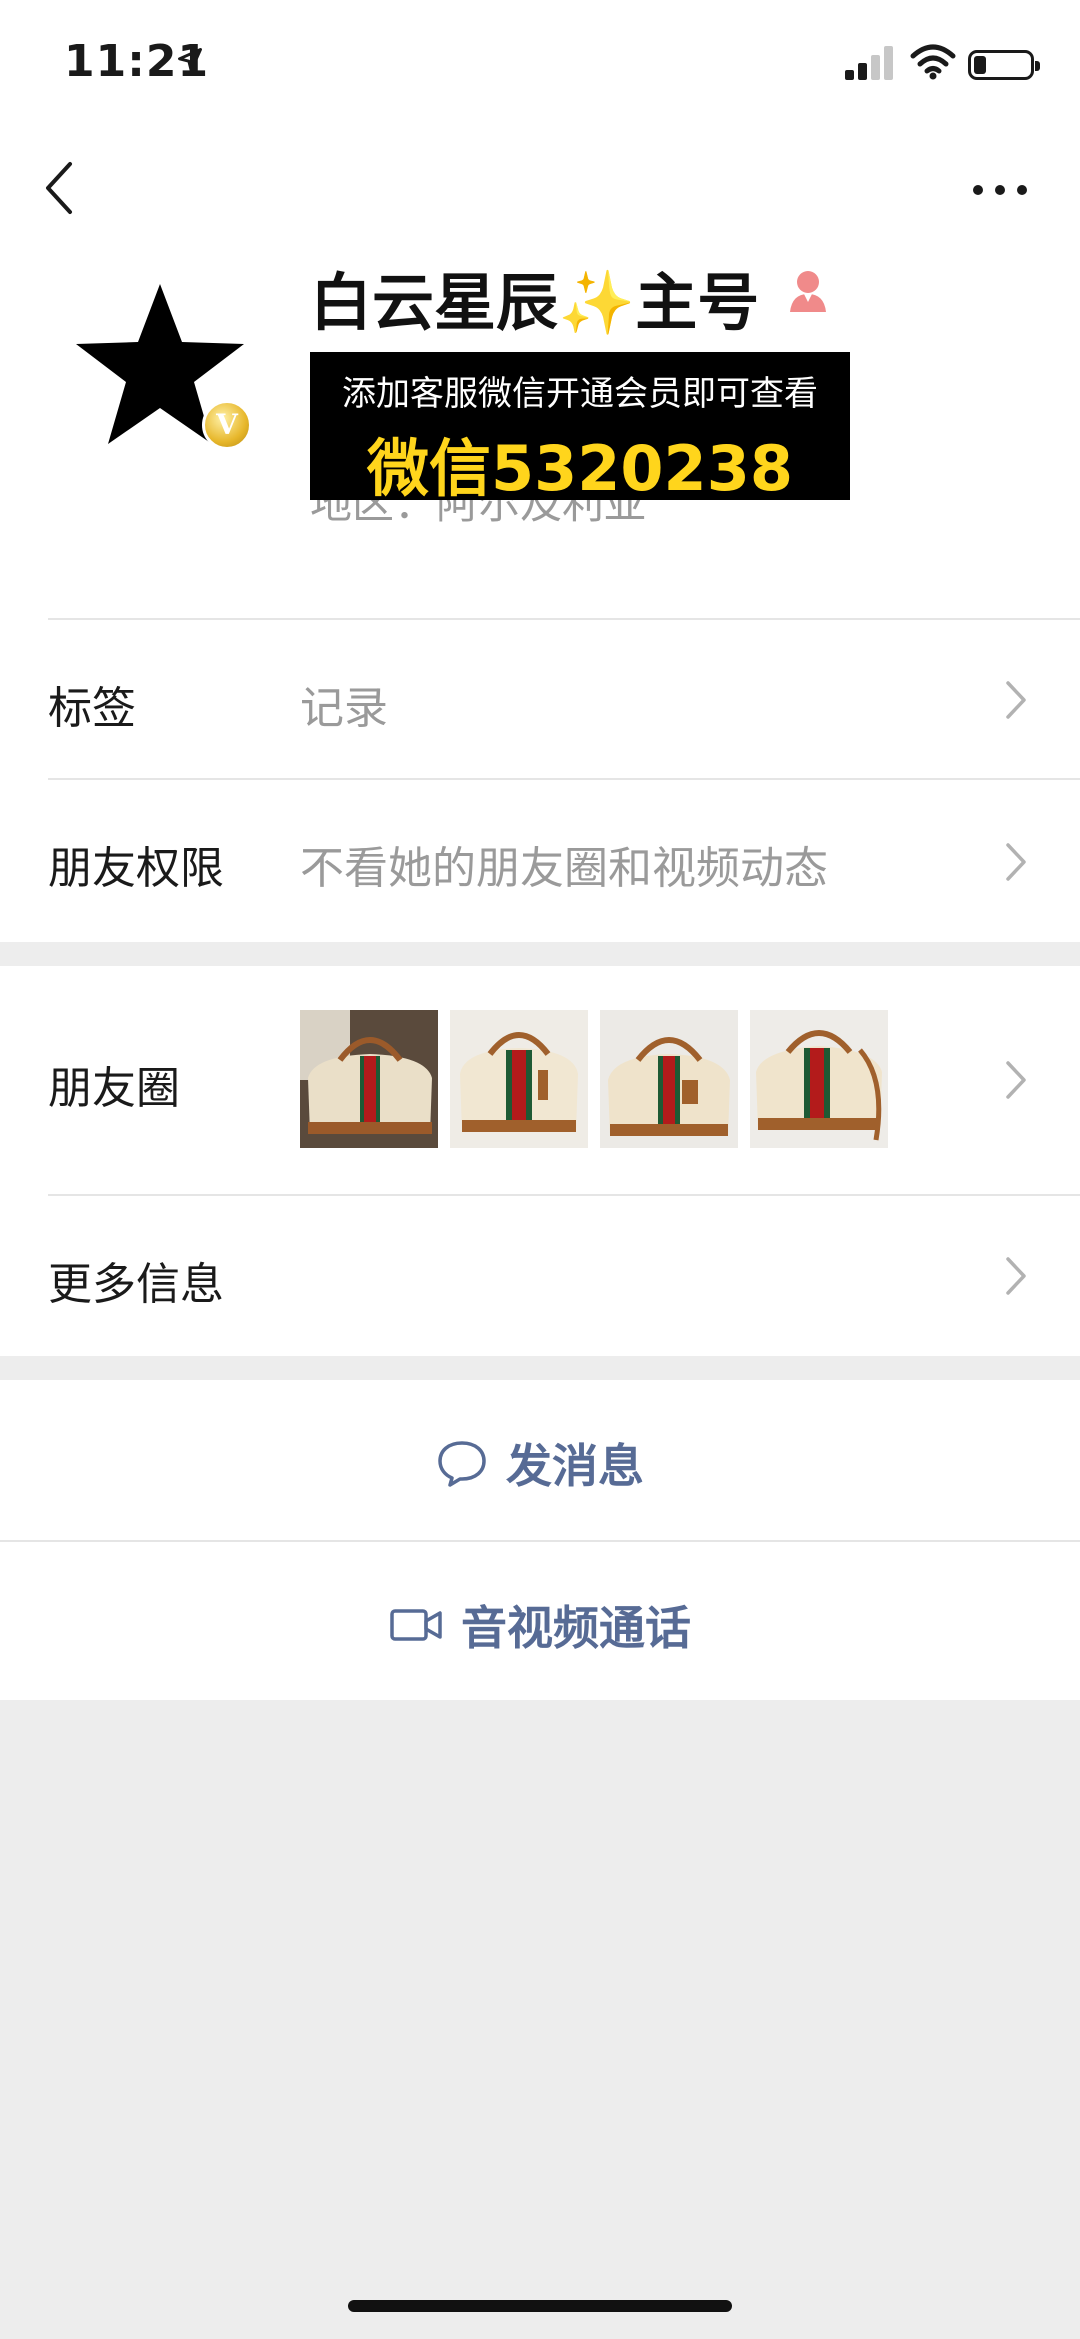 This screenshot has width=1080, height=2339. What do you see at coordinates (462, 1464) in the screenshot?
I see `chat-bubble-icon` at bounding box center [462, 1464].